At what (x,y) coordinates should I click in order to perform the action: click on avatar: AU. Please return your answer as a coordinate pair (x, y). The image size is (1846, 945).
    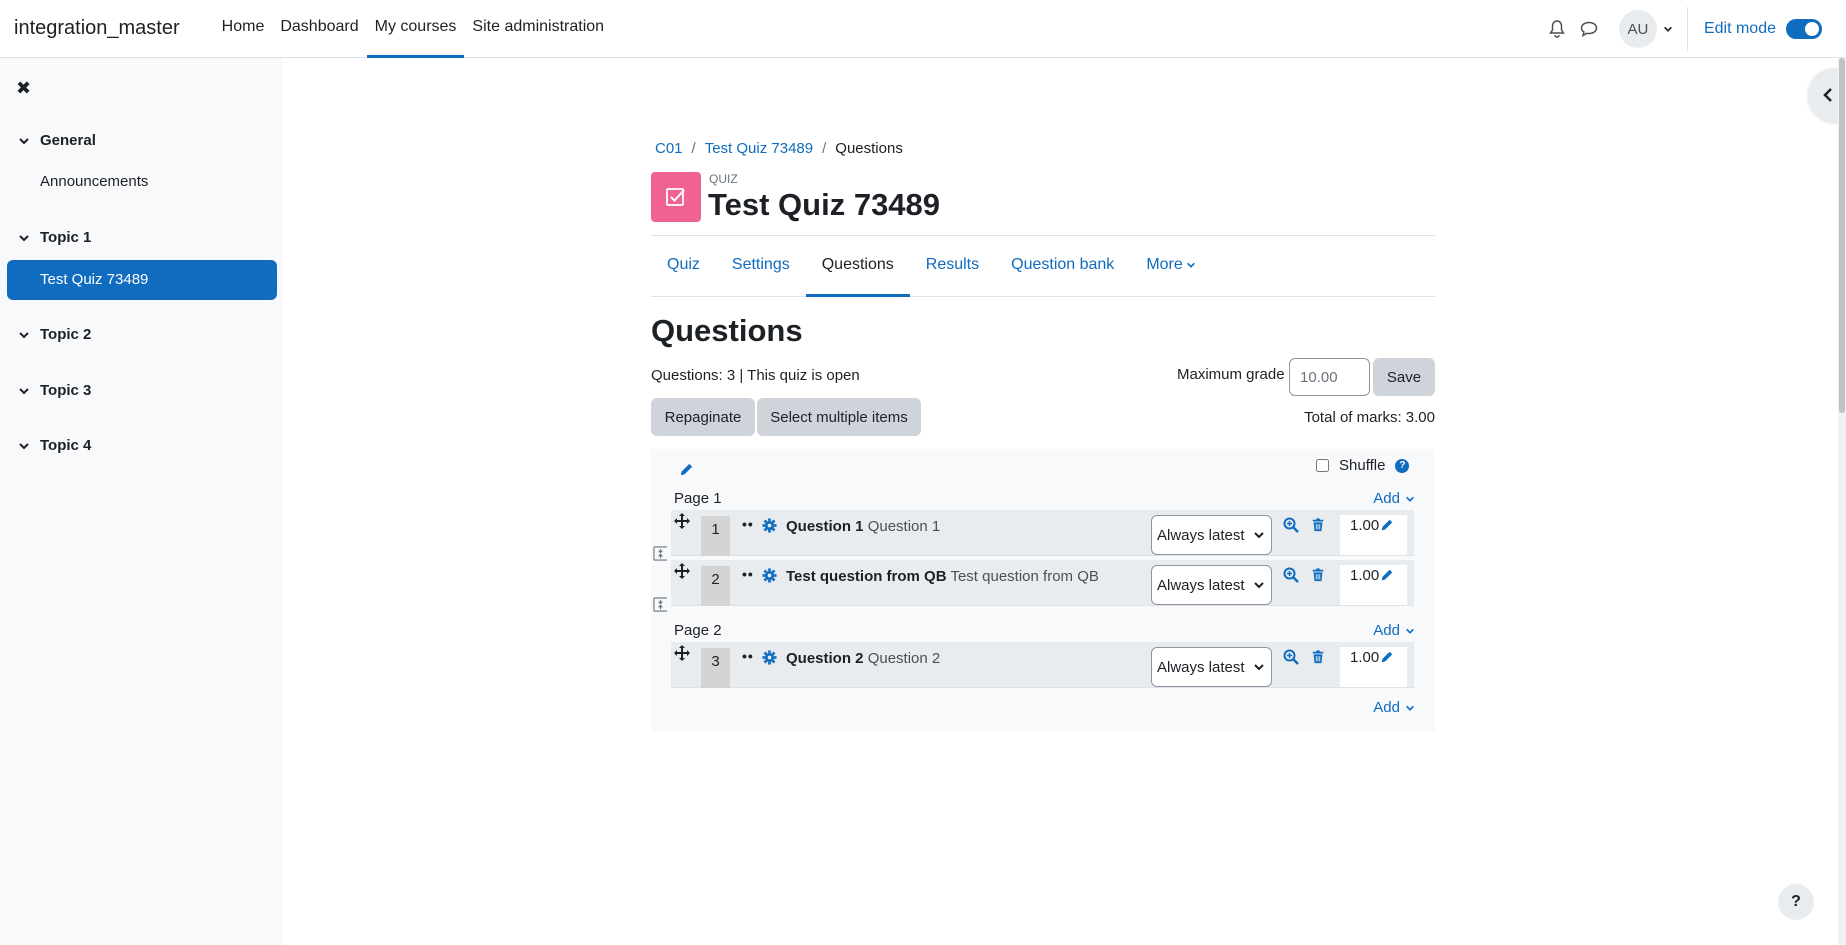
    Looking at the image, I should click on (1637, 29).